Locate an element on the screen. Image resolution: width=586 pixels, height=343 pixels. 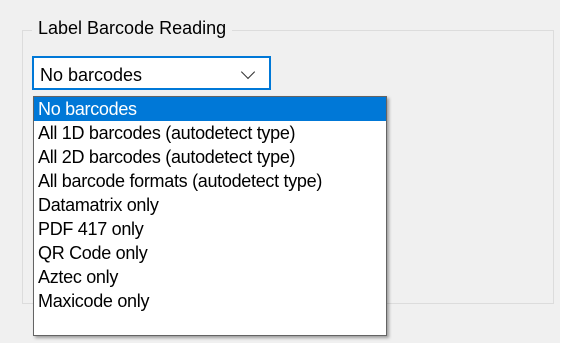
option-datamatrix-only: Datamatrix only is located at coordinates (210, 205).